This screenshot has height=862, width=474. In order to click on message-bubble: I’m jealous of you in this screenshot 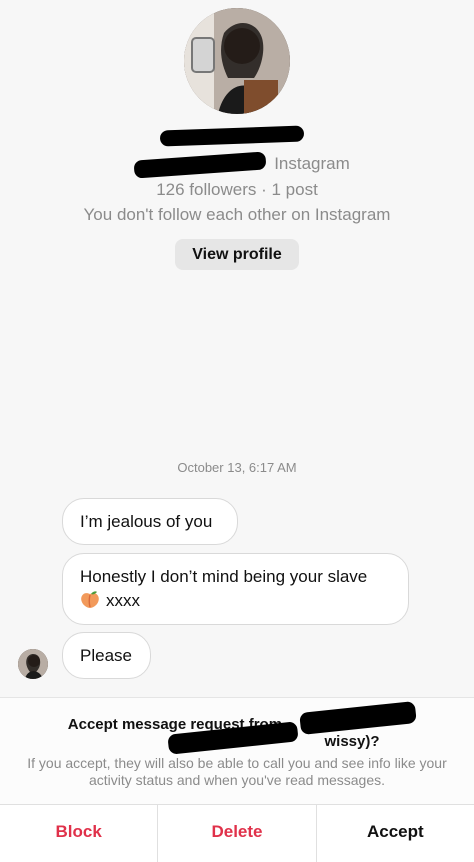, I will do `click(150, 521)`.